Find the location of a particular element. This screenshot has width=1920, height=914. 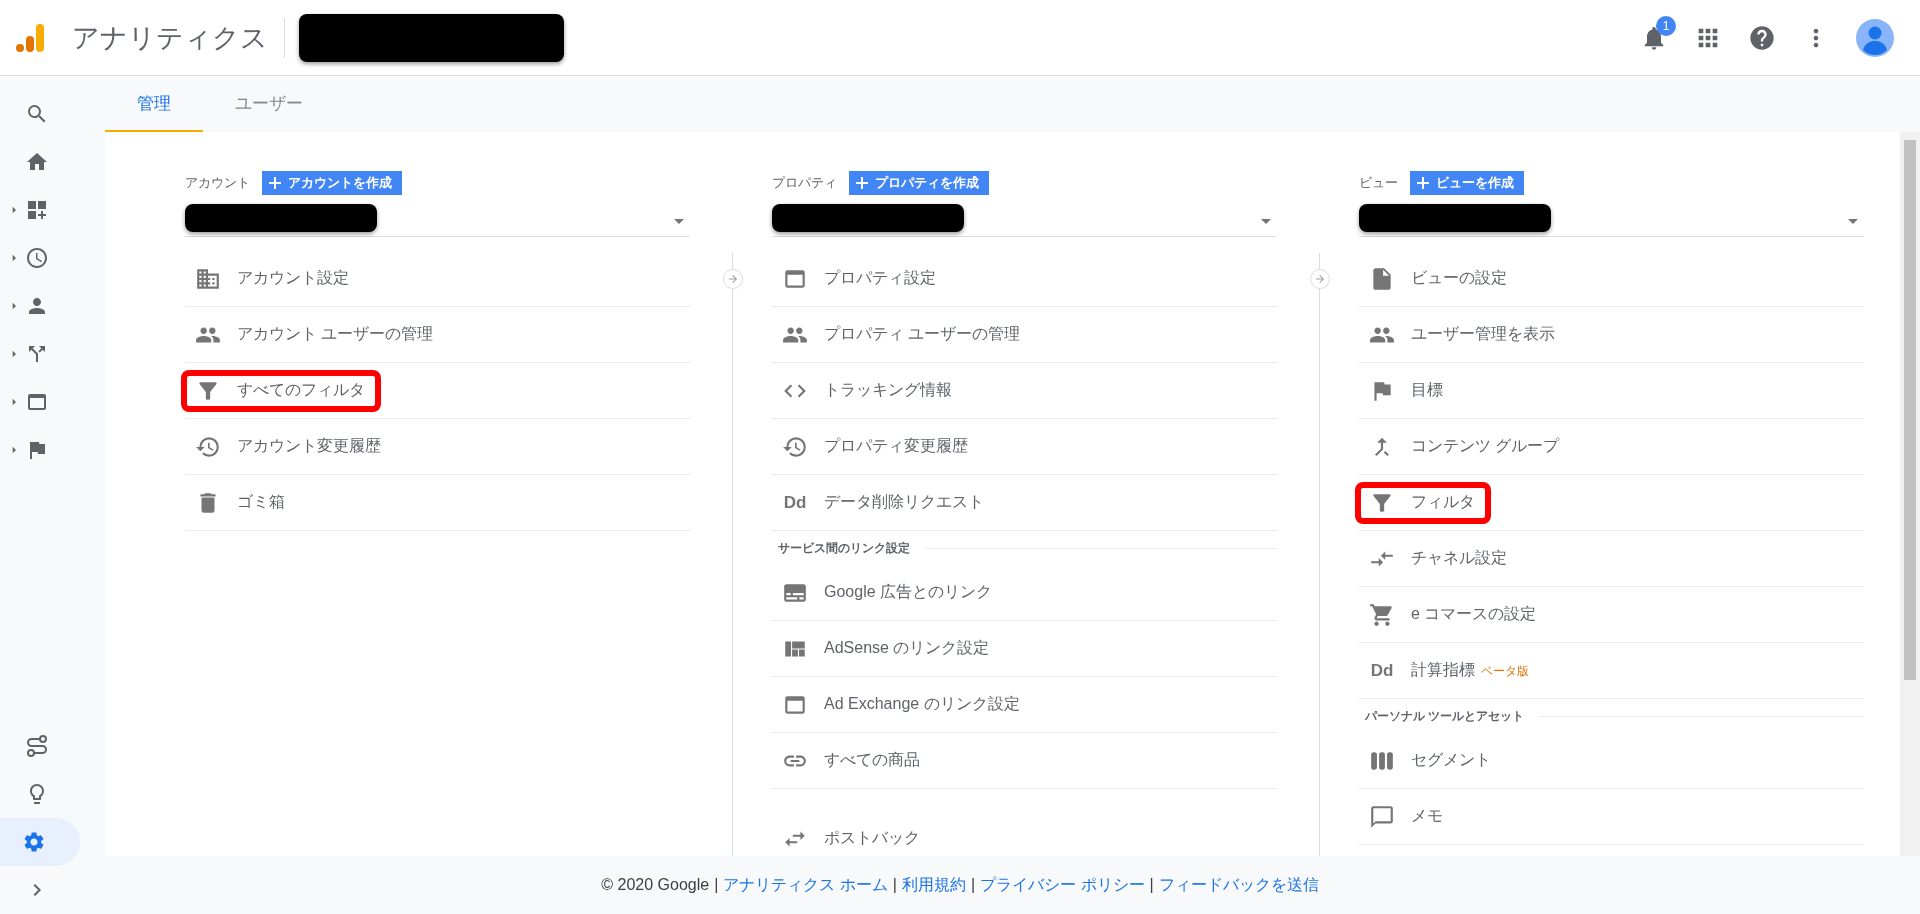

footer-link: フィードバックを送信 is located at coordinates (1238, 885).